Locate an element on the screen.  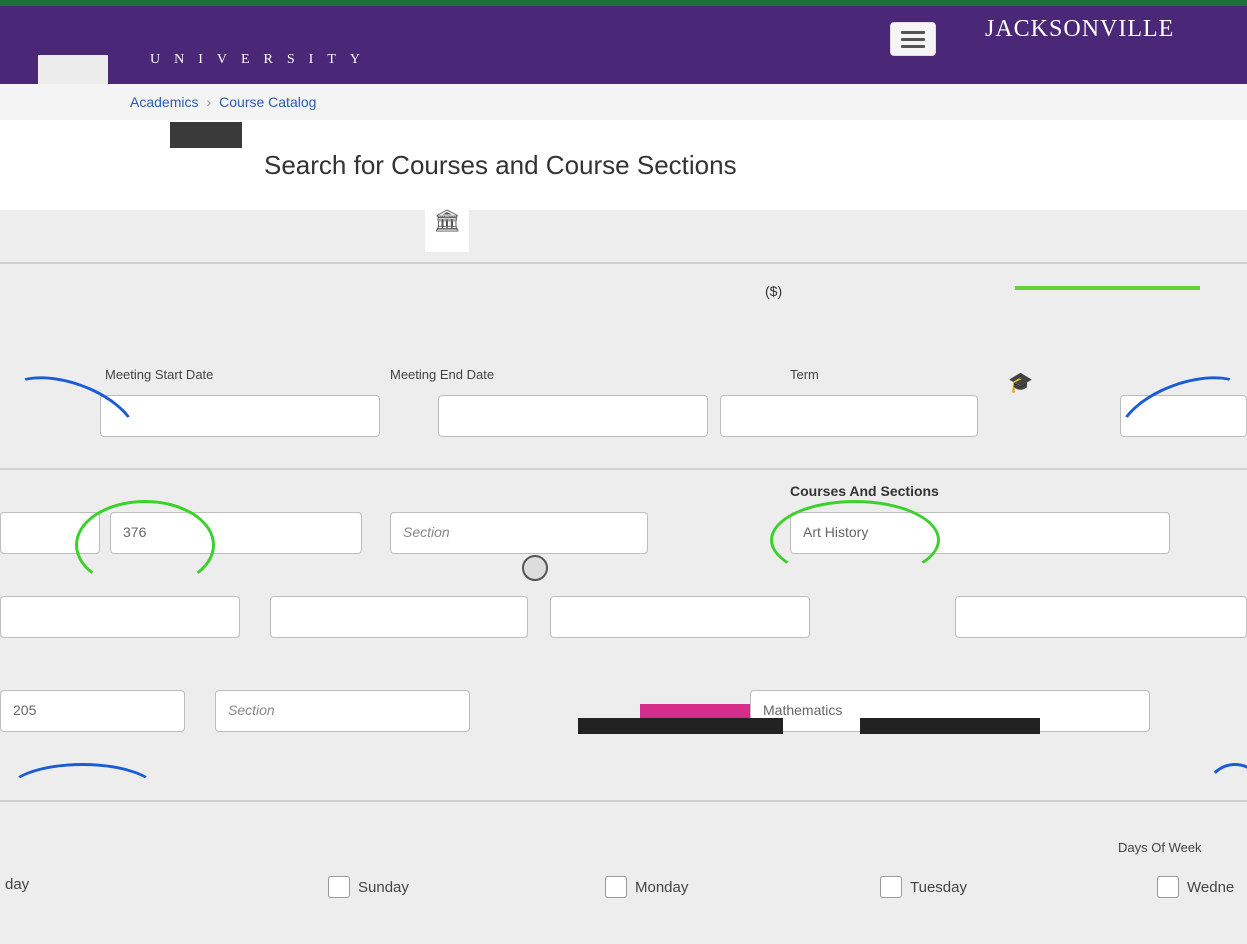
day-monday: Monday is located at coordinates (646, 887).